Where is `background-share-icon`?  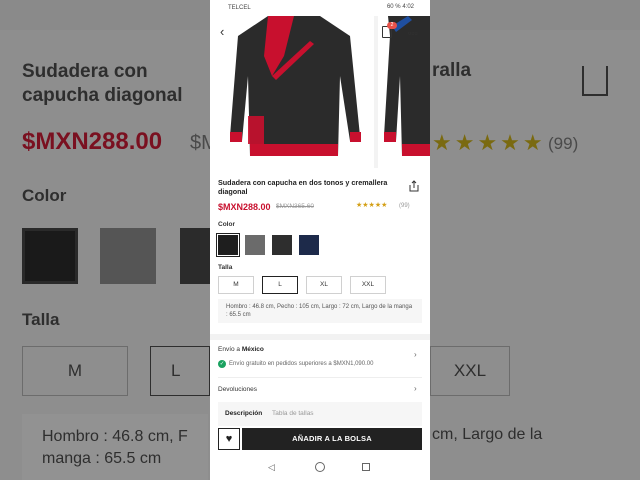 background-share-icon is located at coordinates (595, 81).